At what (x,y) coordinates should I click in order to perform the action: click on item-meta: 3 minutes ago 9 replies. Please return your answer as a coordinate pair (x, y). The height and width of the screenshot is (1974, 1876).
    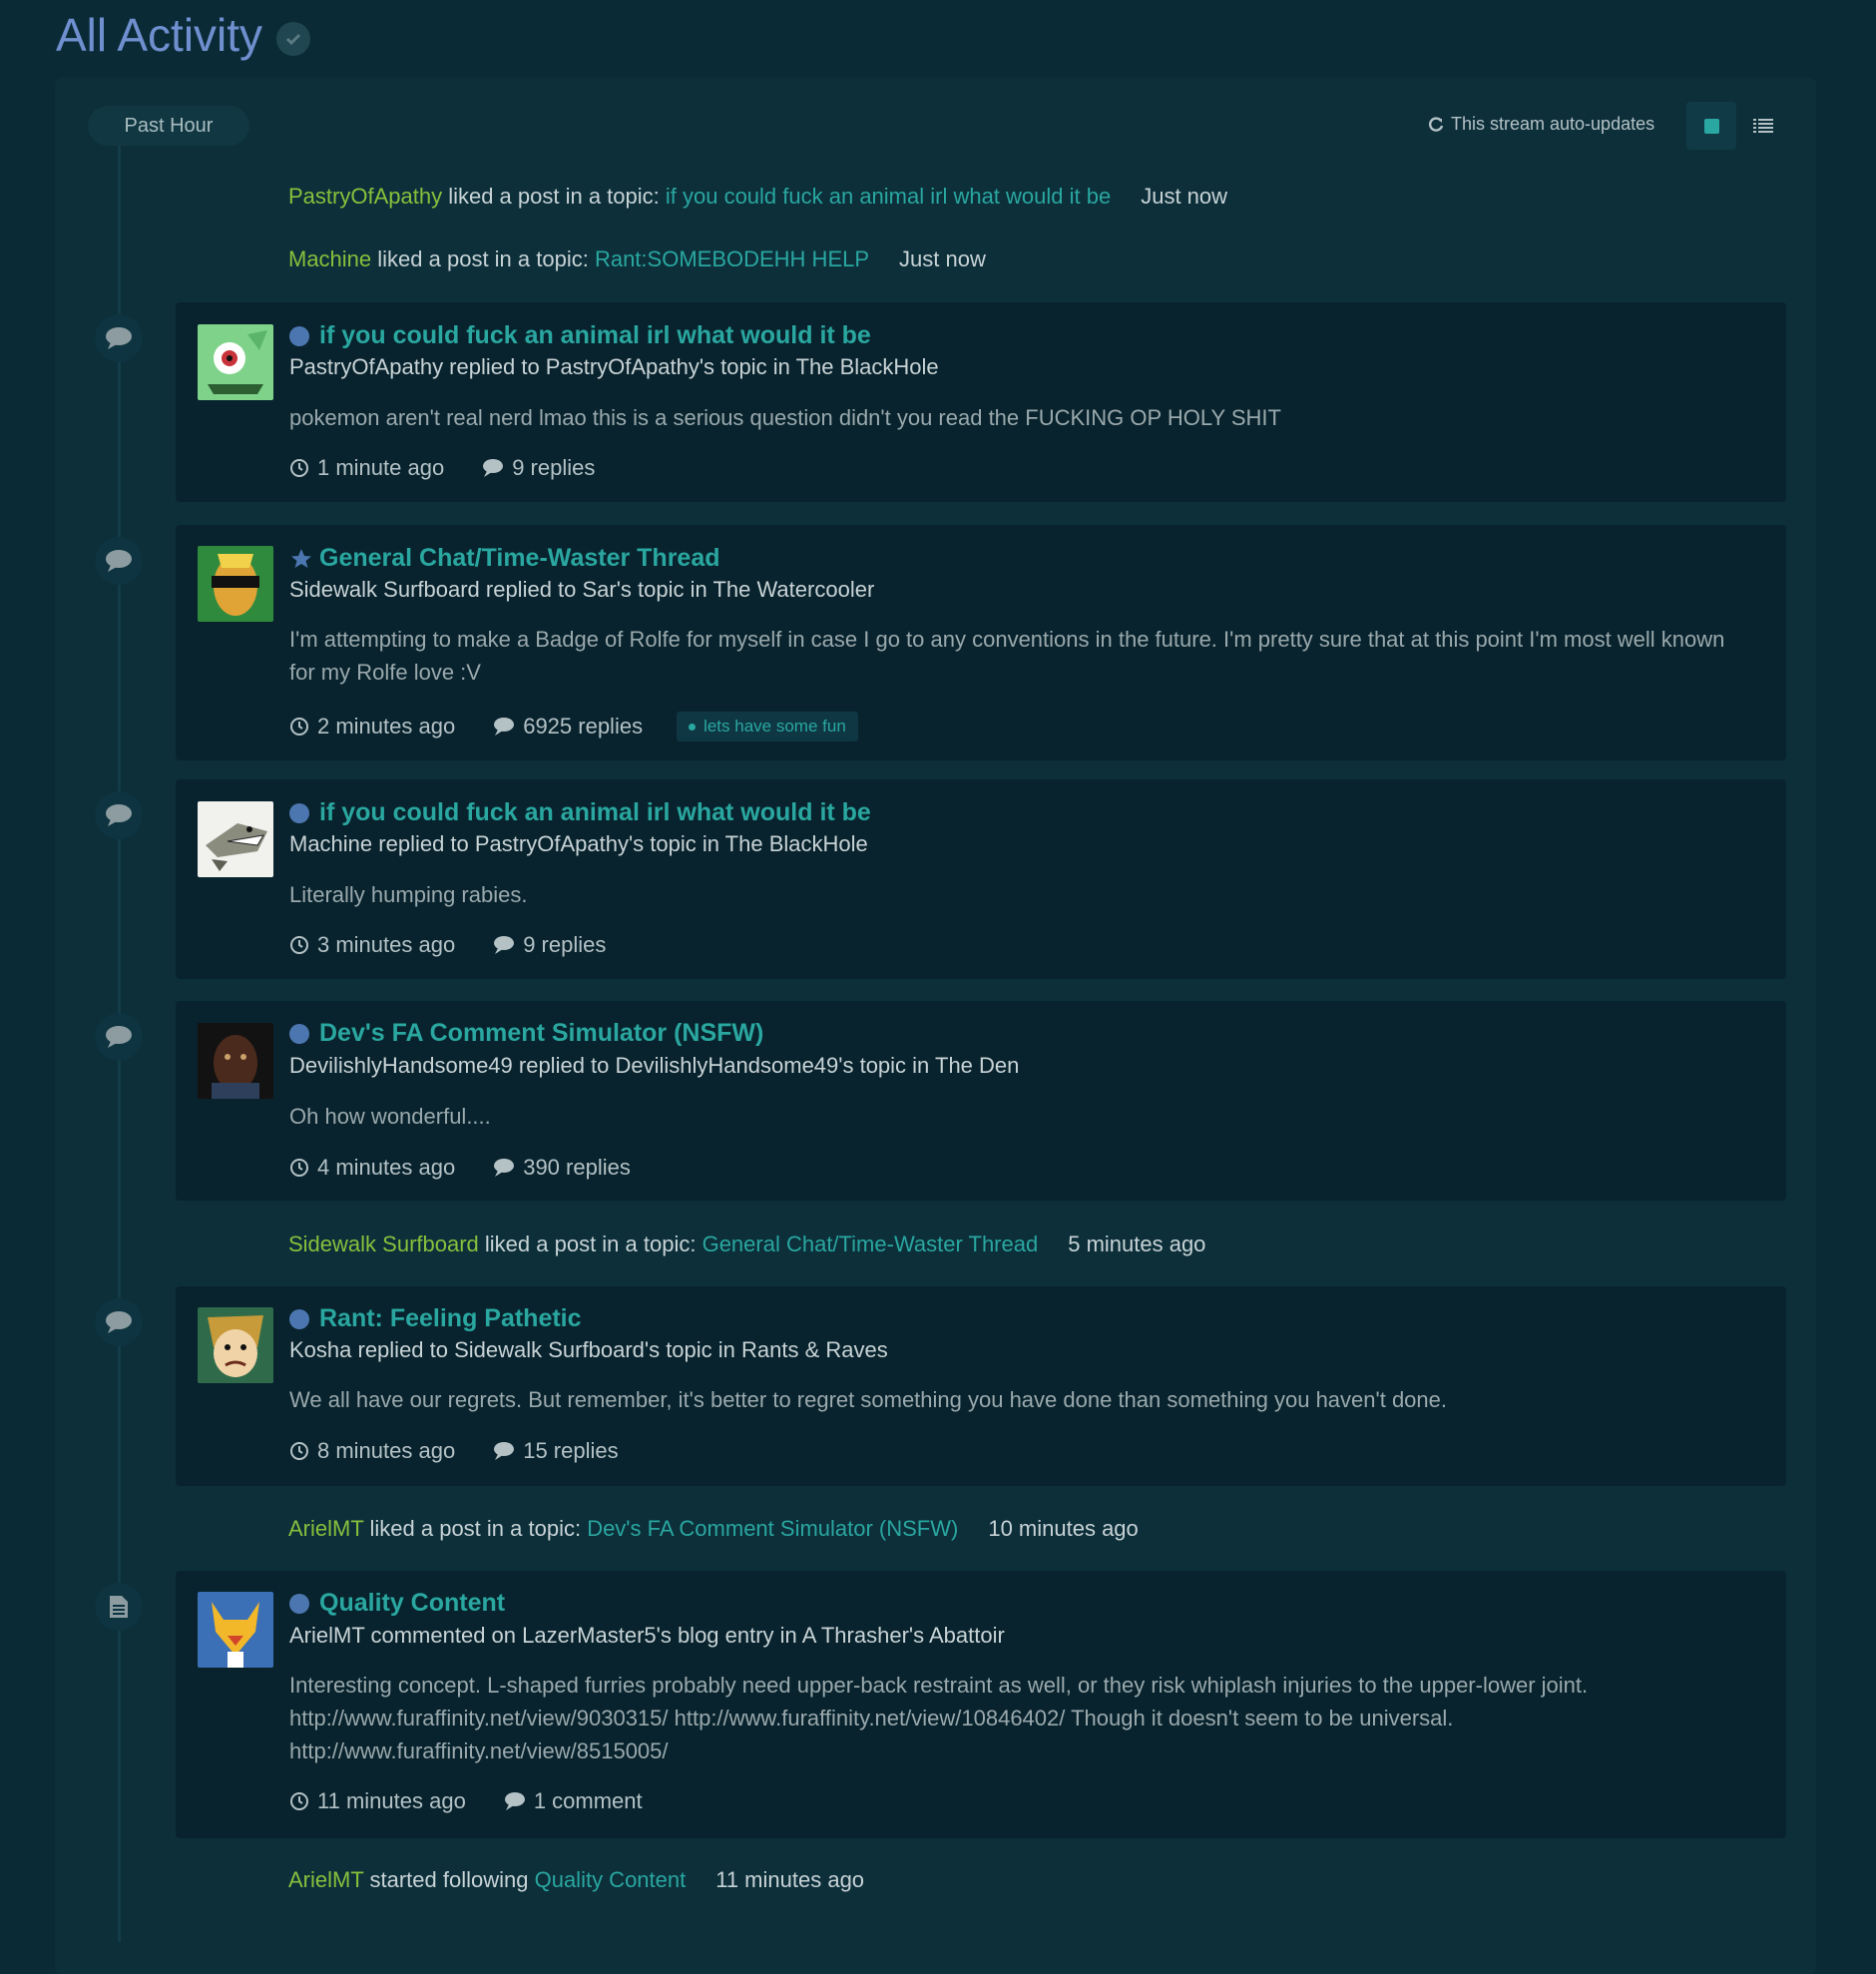
    Looking at the image, I should click on (447, 945).